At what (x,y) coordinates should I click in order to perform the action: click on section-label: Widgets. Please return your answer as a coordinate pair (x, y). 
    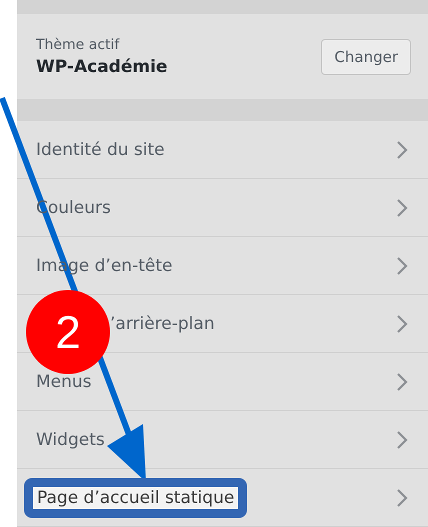
    Looking at the image, I should click on (70, 440).